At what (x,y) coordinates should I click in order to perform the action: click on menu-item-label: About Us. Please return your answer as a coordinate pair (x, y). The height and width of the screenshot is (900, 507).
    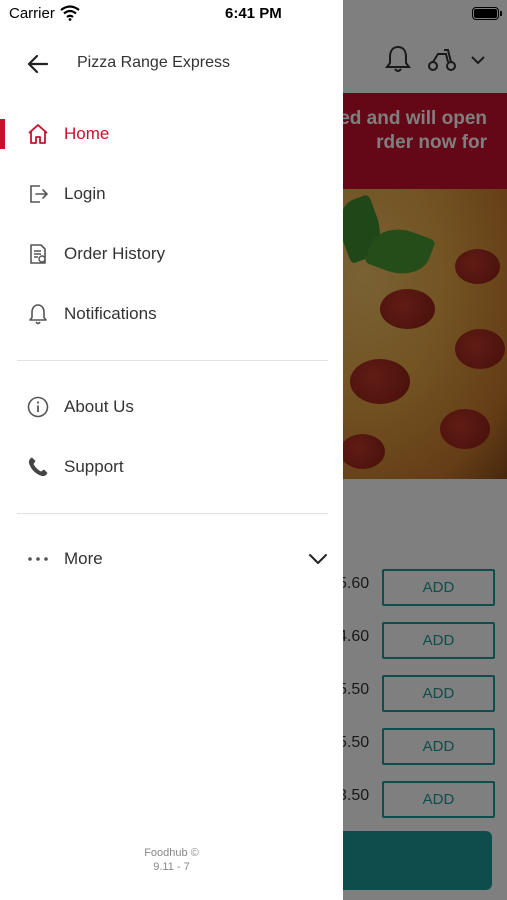
    Looking at the image, I should click on (99, 406).